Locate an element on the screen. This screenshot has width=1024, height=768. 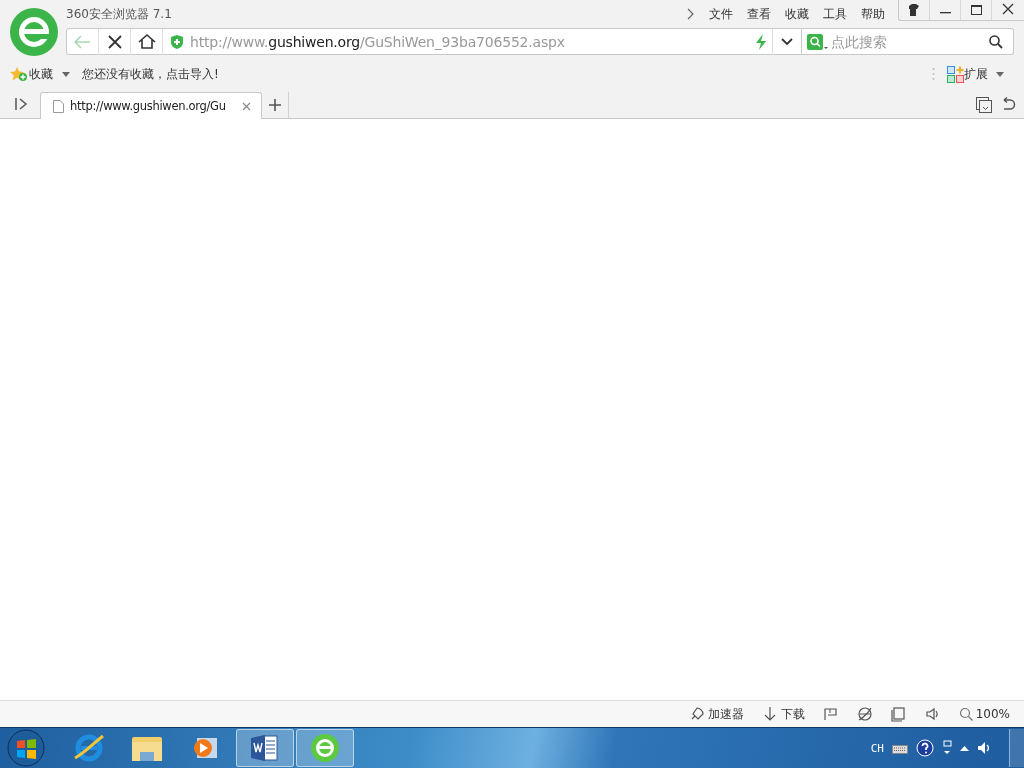
tab-title: http://www.gushiwen.org/Gu is located at coordinates (148, 106).